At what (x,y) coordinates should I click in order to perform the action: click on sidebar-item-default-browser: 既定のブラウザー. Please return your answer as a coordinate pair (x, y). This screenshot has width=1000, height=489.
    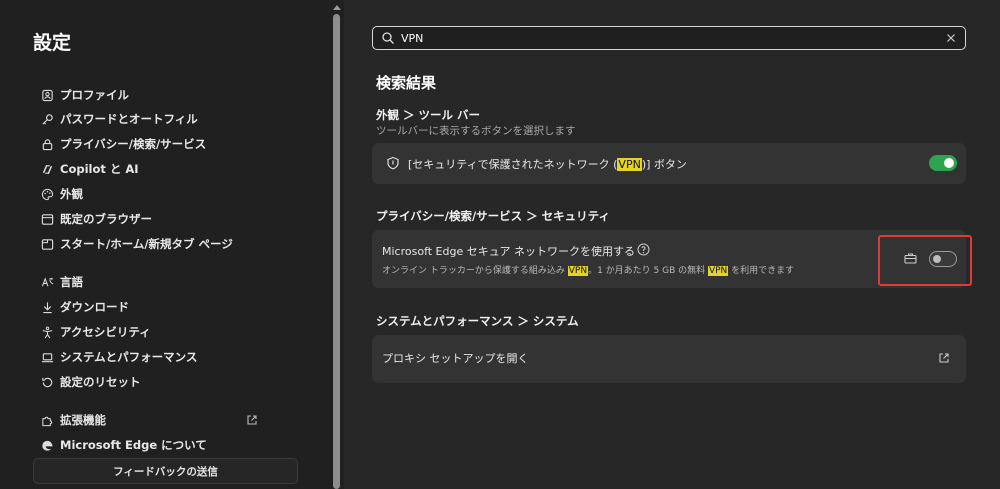
    Looking at the image, I should click on (96, 219).